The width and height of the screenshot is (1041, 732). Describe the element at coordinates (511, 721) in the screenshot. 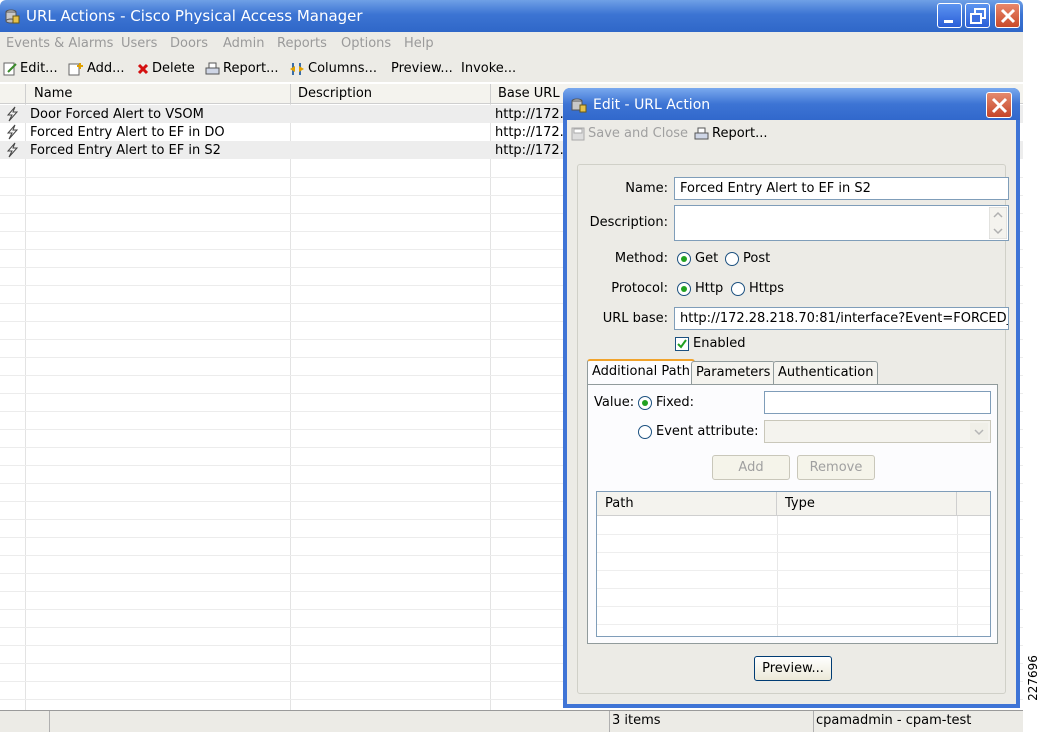

I see `status-bar: 3 items cpamadmin - cpam-test` at that location.